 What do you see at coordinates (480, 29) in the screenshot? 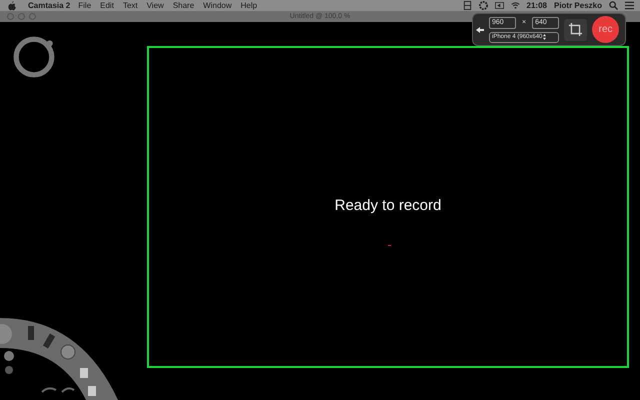
I see `arrow-left-icon` at bounding box center [480, 29].